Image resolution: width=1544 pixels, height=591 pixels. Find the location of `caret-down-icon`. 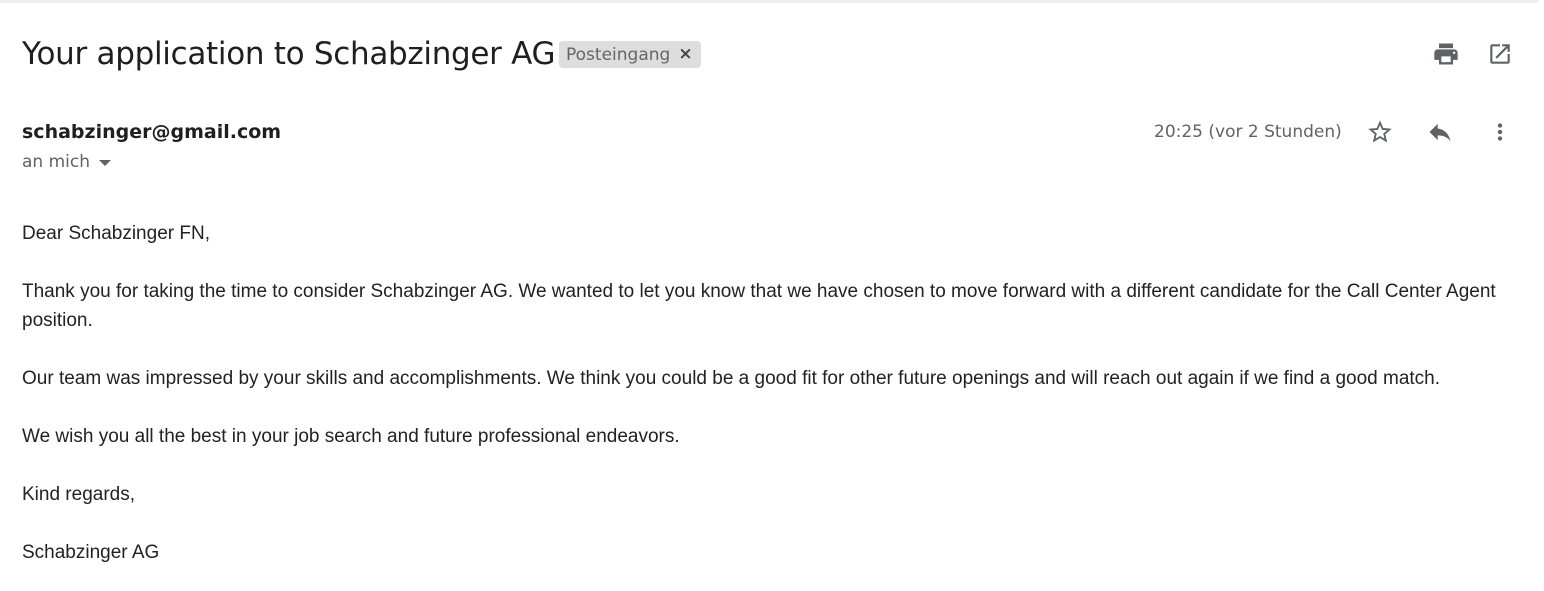

caret-down-icon is located at coordinates (105, 163).